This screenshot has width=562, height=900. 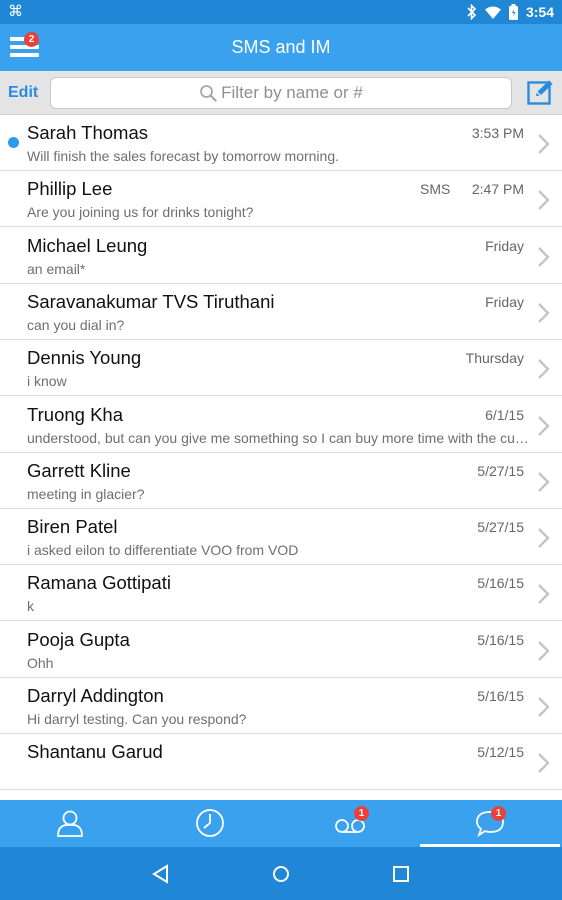 I want to click on message-preview: Are you joining us for drinks tonight?, so click(x=140, y=212).